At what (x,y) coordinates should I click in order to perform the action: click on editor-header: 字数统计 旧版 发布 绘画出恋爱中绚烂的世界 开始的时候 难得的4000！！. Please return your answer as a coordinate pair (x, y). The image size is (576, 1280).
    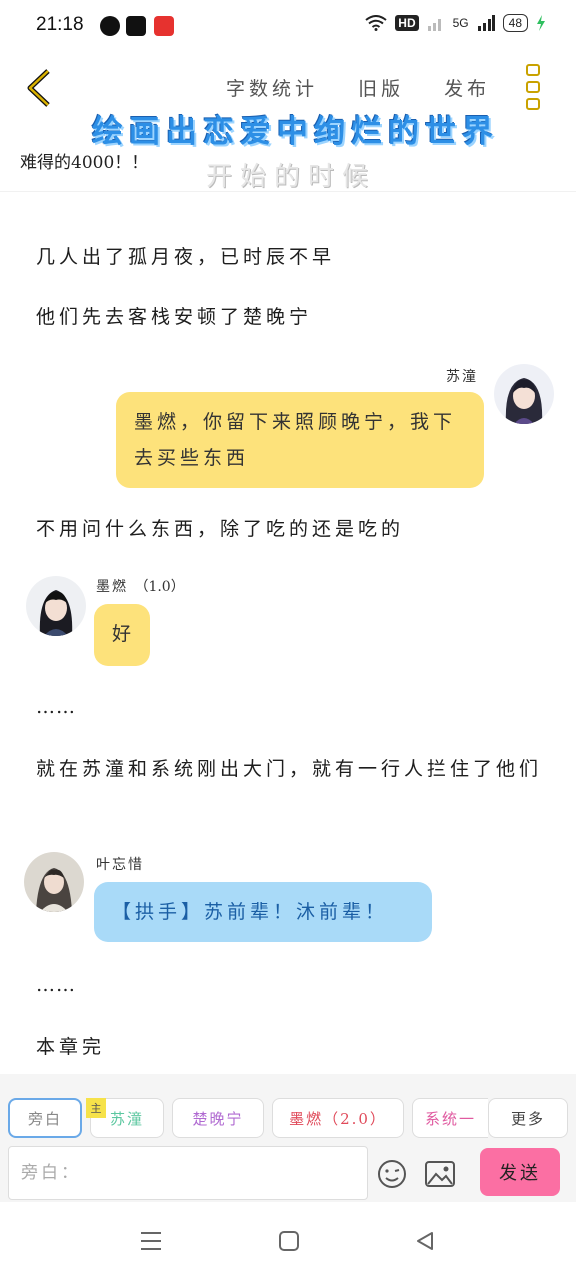
    Looking at the image, I should click on (288, 122).